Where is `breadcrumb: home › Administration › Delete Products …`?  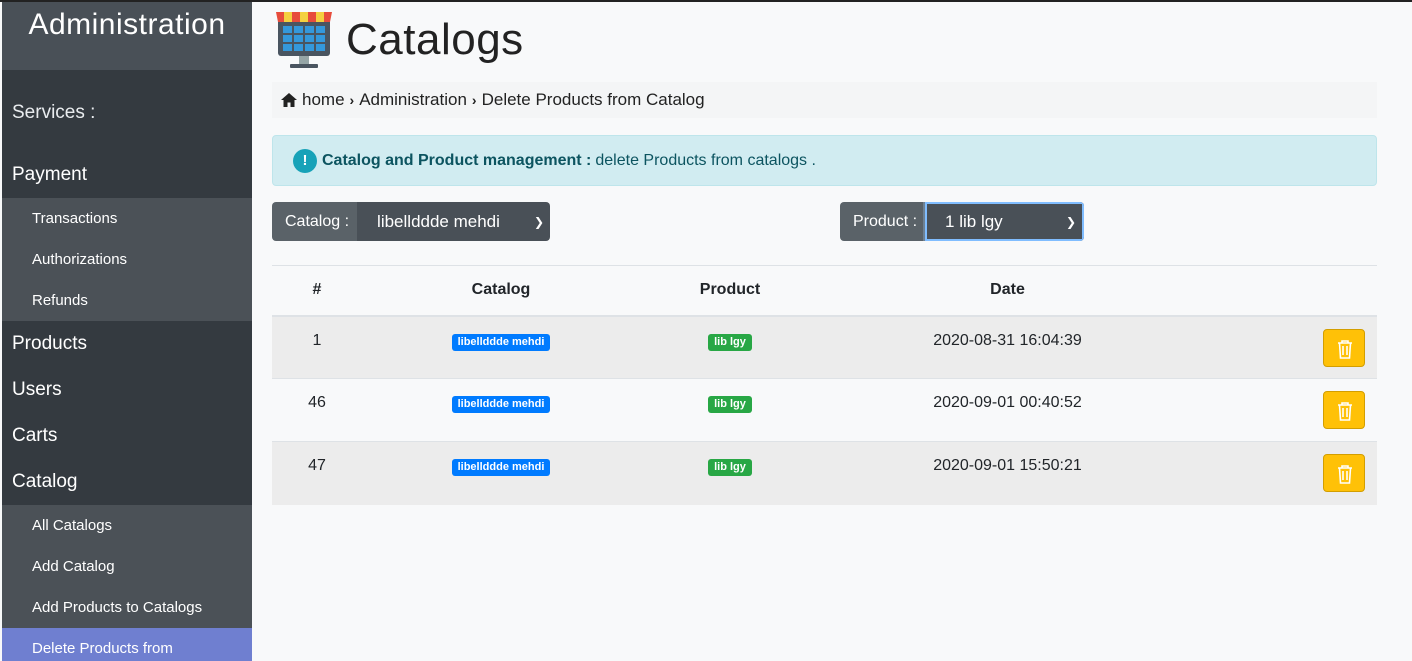
breadcrumb: home › Administration › Delete Products … is located at coordinates (824, 100).